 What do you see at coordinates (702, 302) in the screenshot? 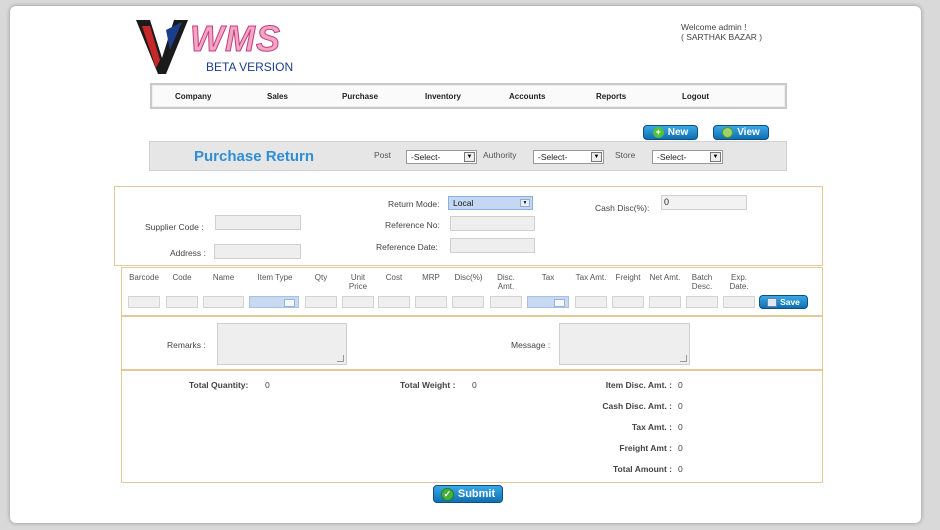
I see `batch-desc-input` at bounding box center [702, 302].